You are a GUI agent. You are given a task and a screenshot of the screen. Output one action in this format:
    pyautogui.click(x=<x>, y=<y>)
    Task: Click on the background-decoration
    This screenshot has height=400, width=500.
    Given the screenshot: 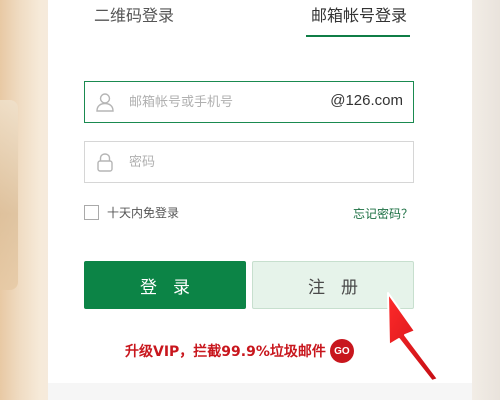 What is the action you would take?
    pyautogui.click(x=9, y=195)
    